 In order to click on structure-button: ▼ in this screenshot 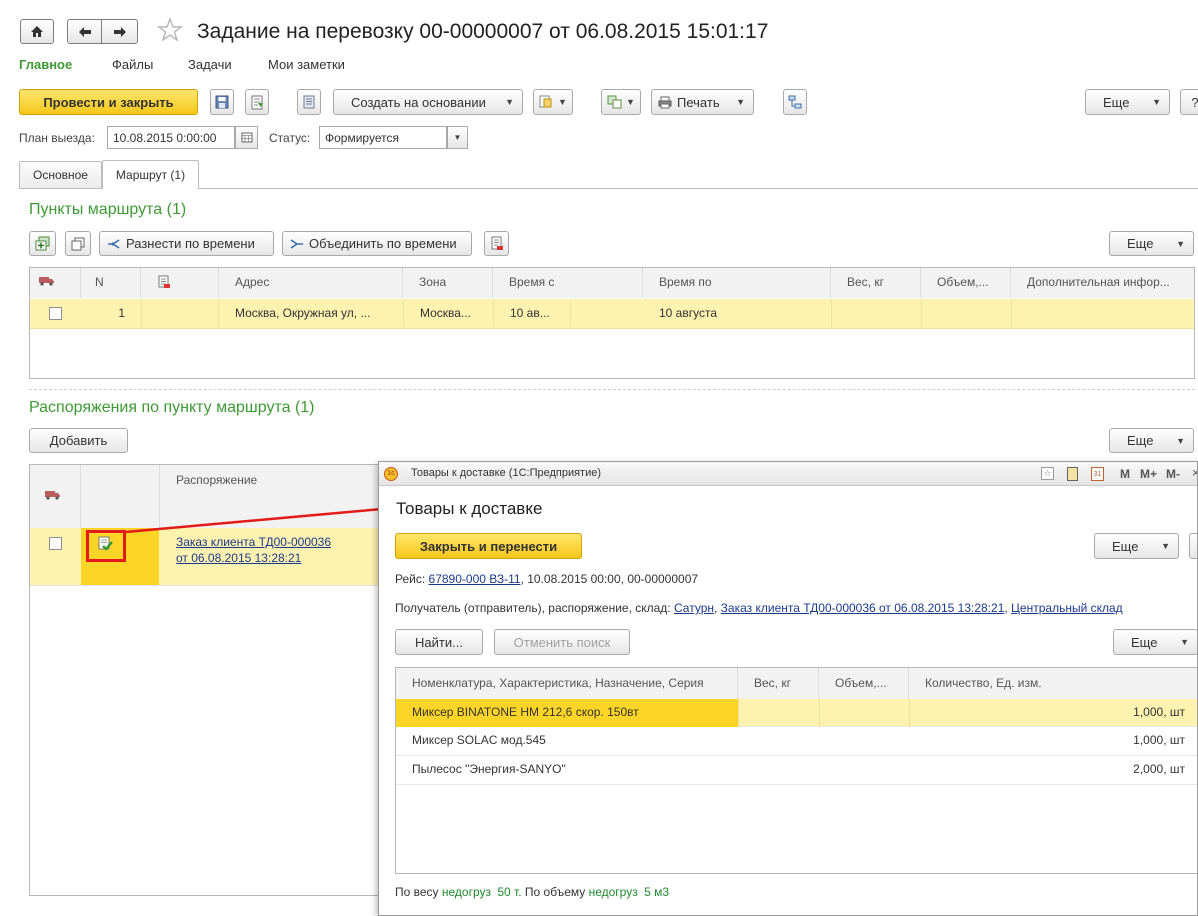, I will do `click(621, 102)`.